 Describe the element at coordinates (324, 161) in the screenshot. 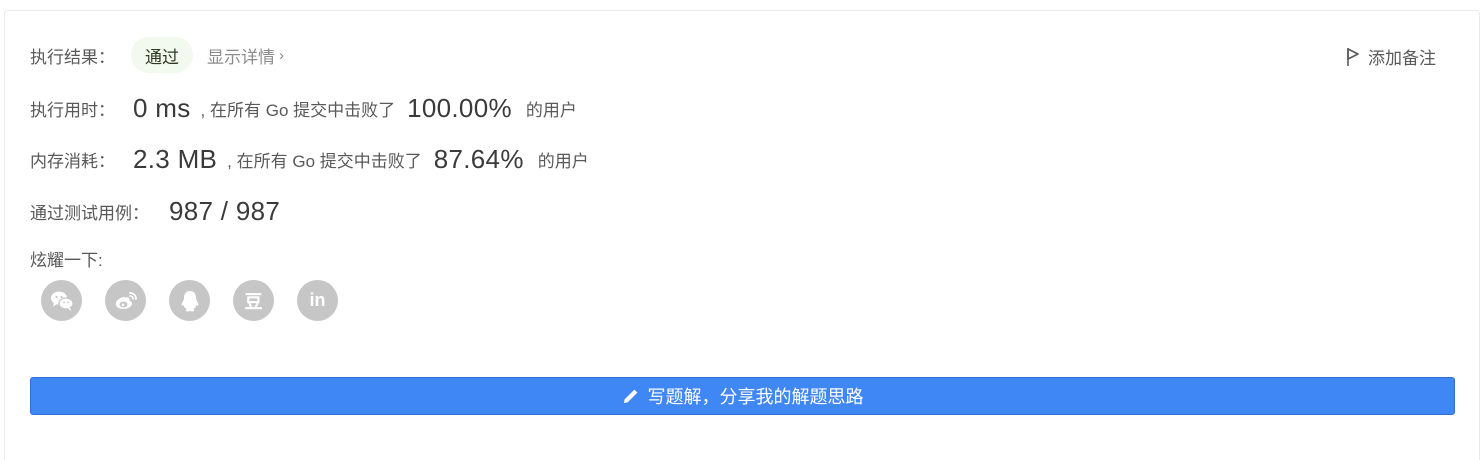

I see `memory-middle-text: , 在所有 Go 提交中击败了` at that location.